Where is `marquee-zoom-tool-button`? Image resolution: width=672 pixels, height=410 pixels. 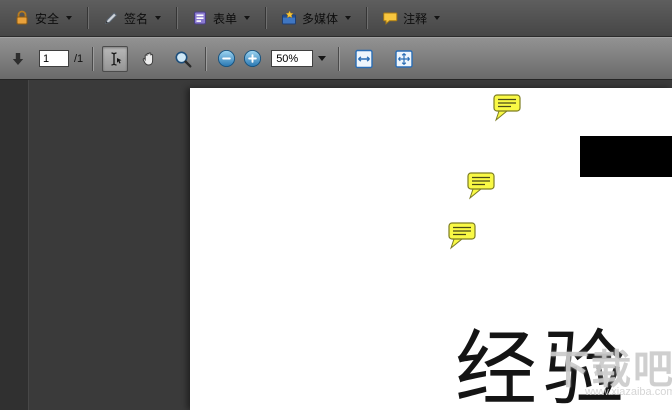 marquee-zoom-tool-button is located at coordinates (183, 59).